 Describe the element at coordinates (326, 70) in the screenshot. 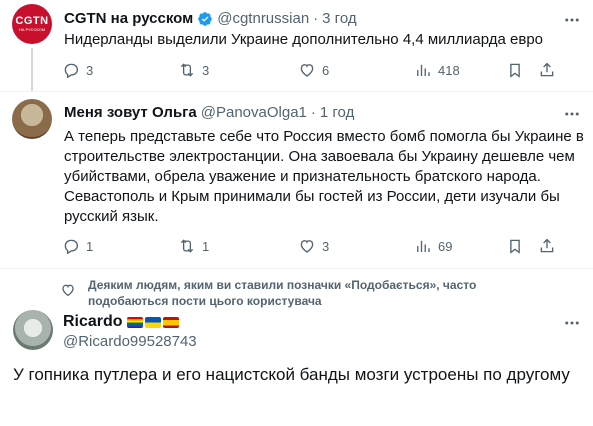

I see `like-count: 6` at that location.